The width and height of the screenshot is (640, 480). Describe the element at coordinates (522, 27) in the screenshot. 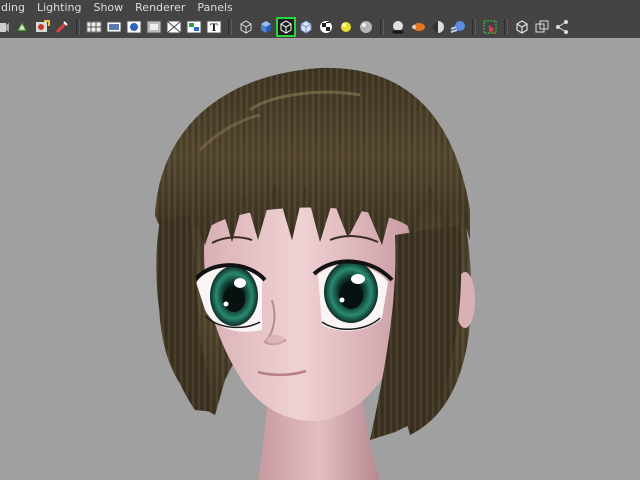

I see `xray-icon` at that location.